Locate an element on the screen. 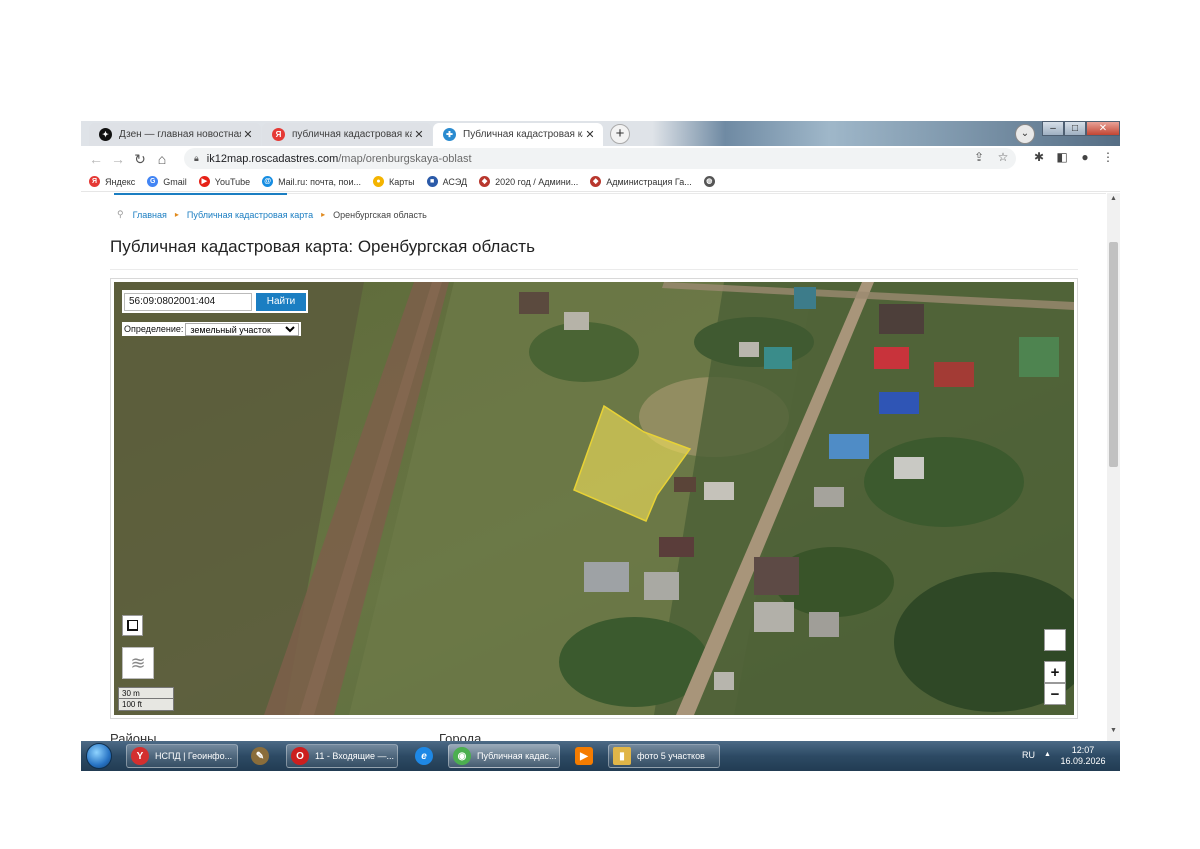 The image size is (1200, 849). bookmark-item: ■ АСЭД is located at coordinates (447, 181).